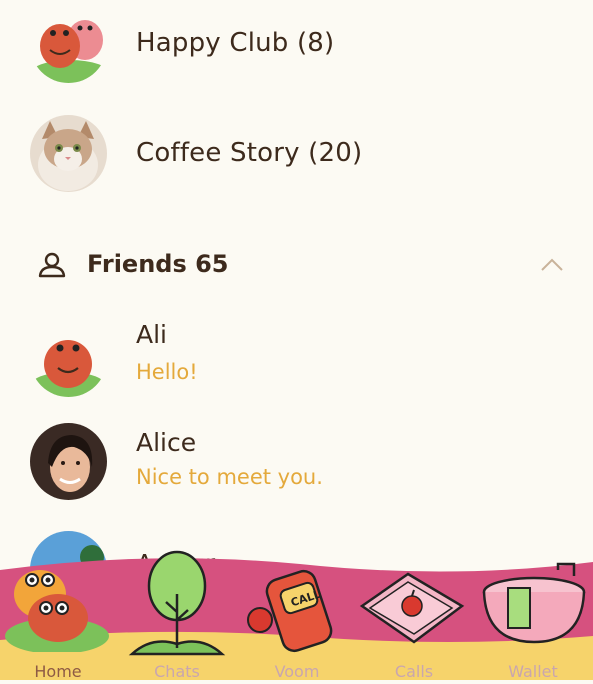 The height and width of the screenshot is (684, 593). Describe the element at coordinates (58, 671) in the screenshot. I see `tab-label: Home` at that location.